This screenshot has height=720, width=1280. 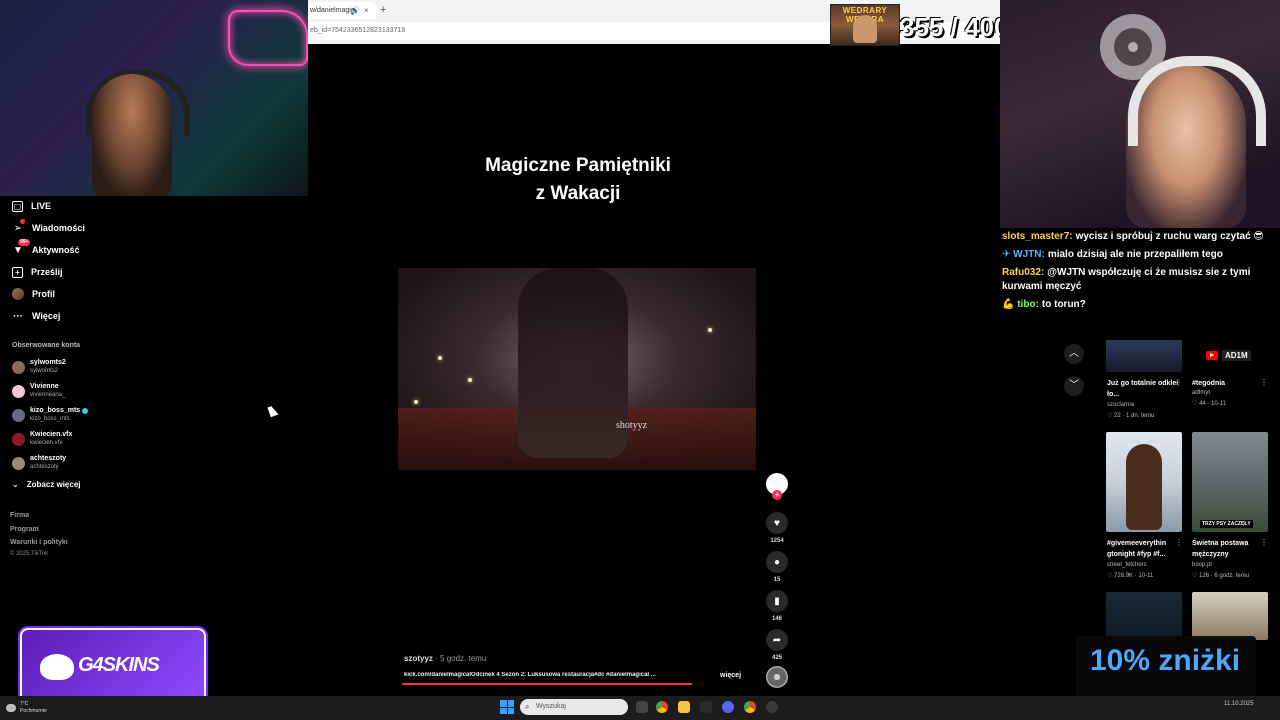 What do you see at coordinates (17, 272) in the screenshot?
I see `upload-icon: +` at bounding box center [17, 272].